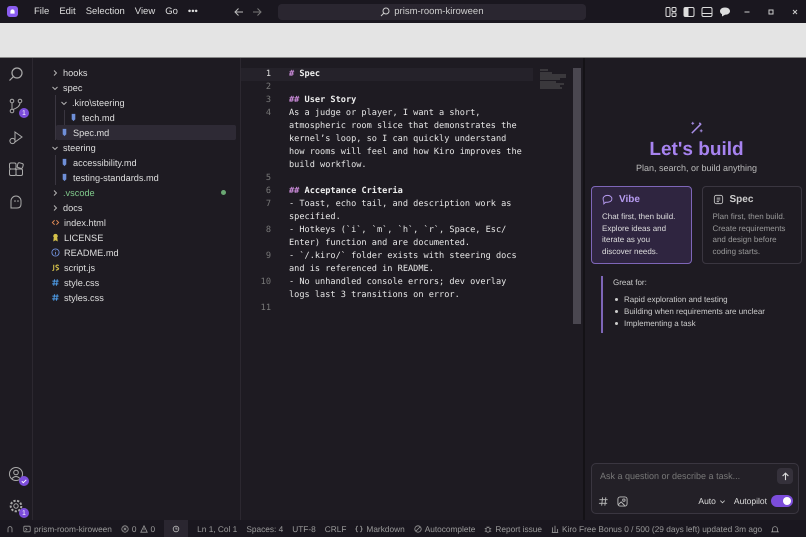  I want to click on mode-card: Vibe Chat first, then build. Explore ideas and iterate as you discover needs., so click(641, 225).